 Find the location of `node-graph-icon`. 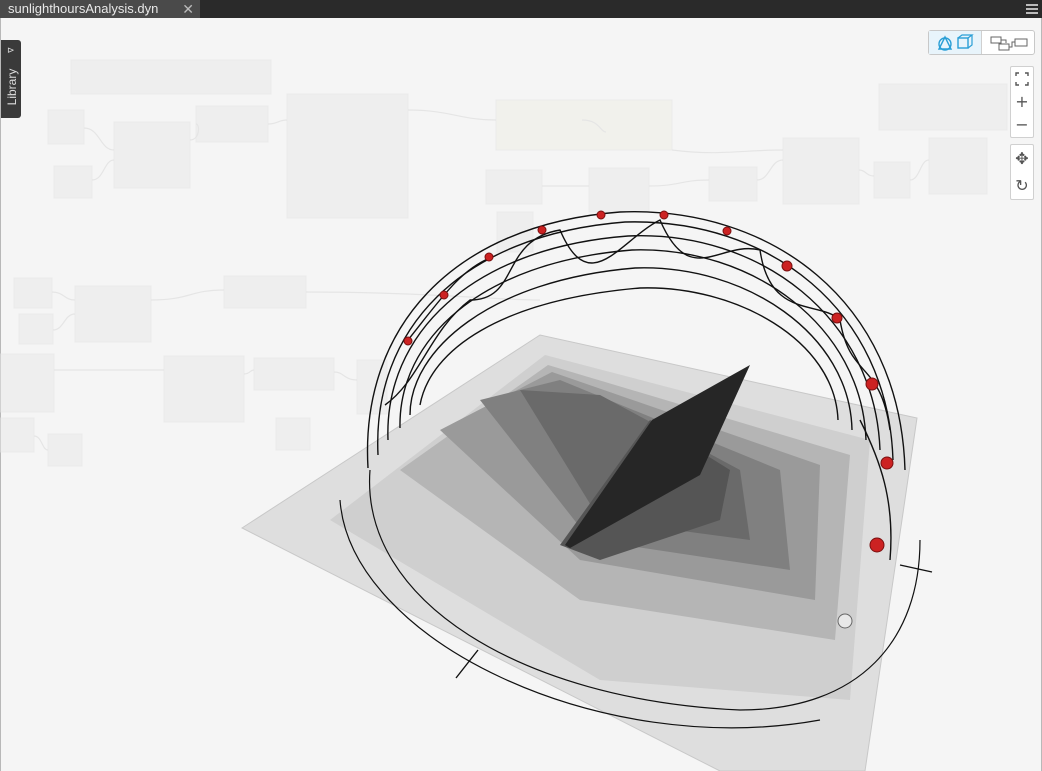

node-graph-icon is located at coordinates (1009, 43).